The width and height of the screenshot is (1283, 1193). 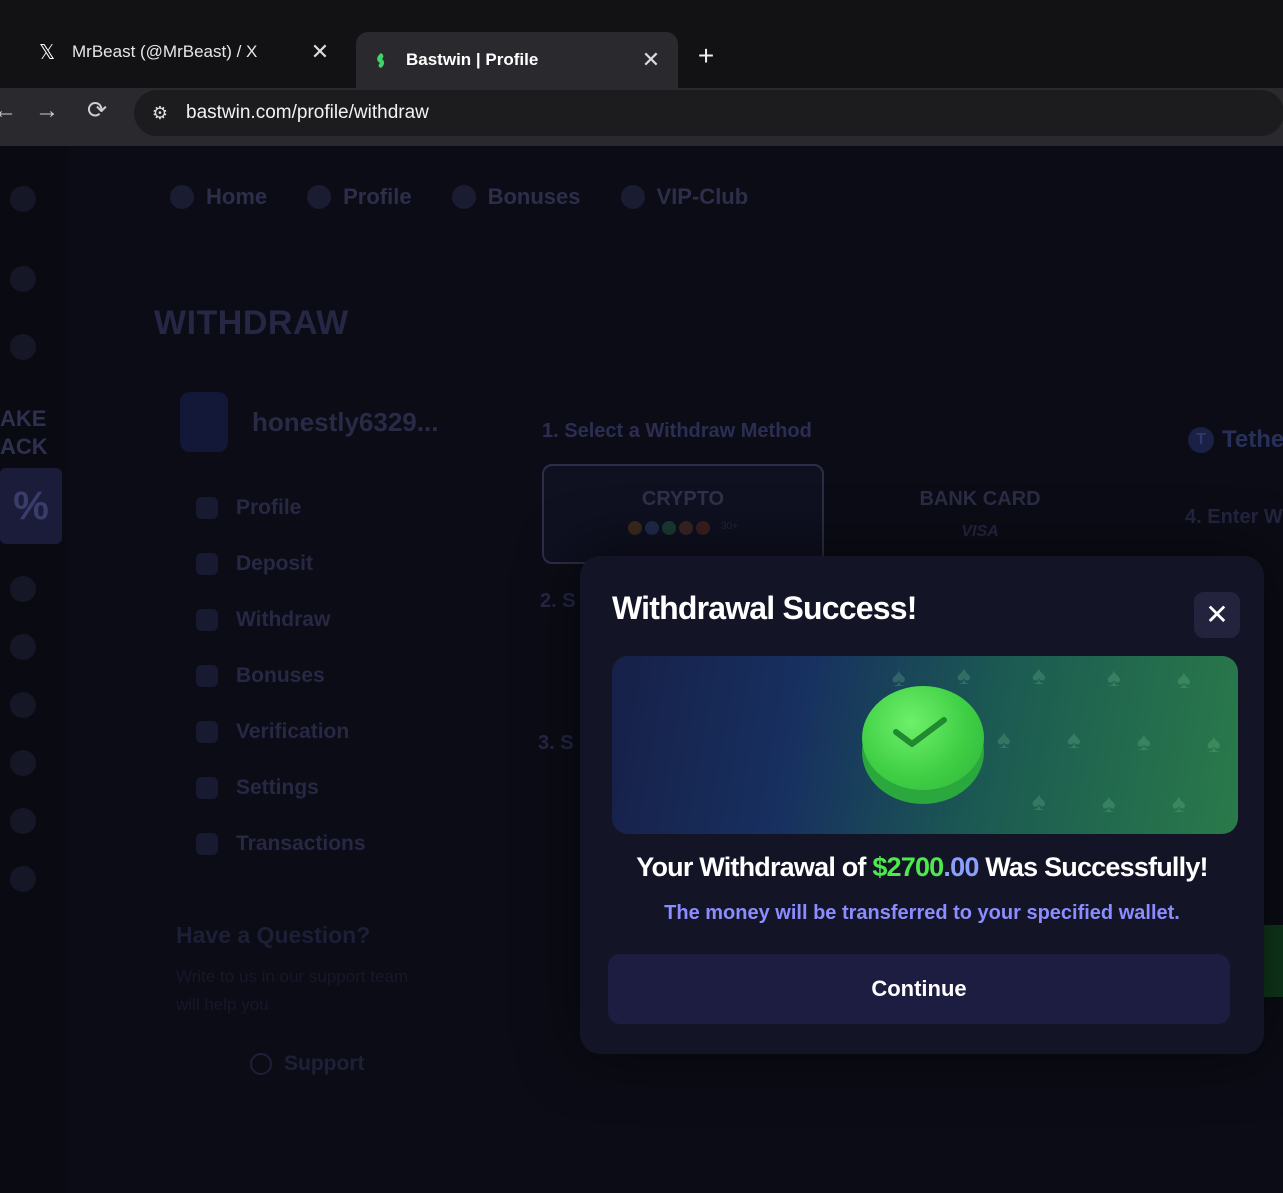 I want to click on step-4-label: 4. Enter W, so click(x=1234, y=517).